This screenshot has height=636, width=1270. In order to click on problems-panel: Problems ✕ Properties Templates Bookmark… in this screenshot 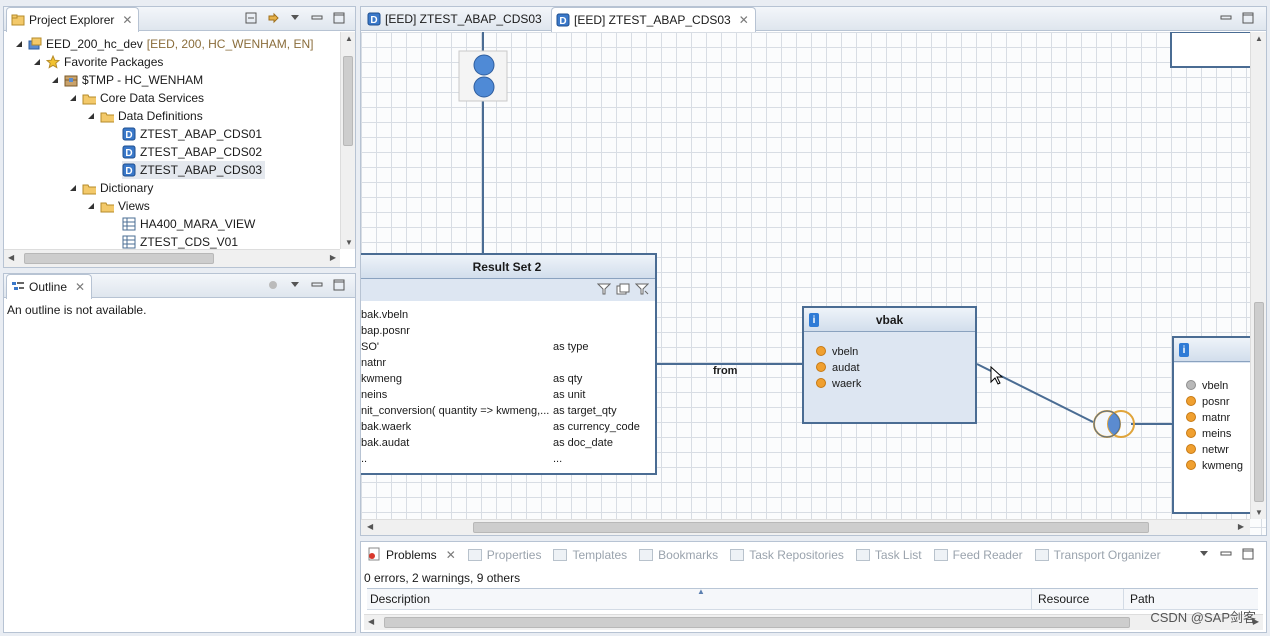, I will do `click(813, 587)`.